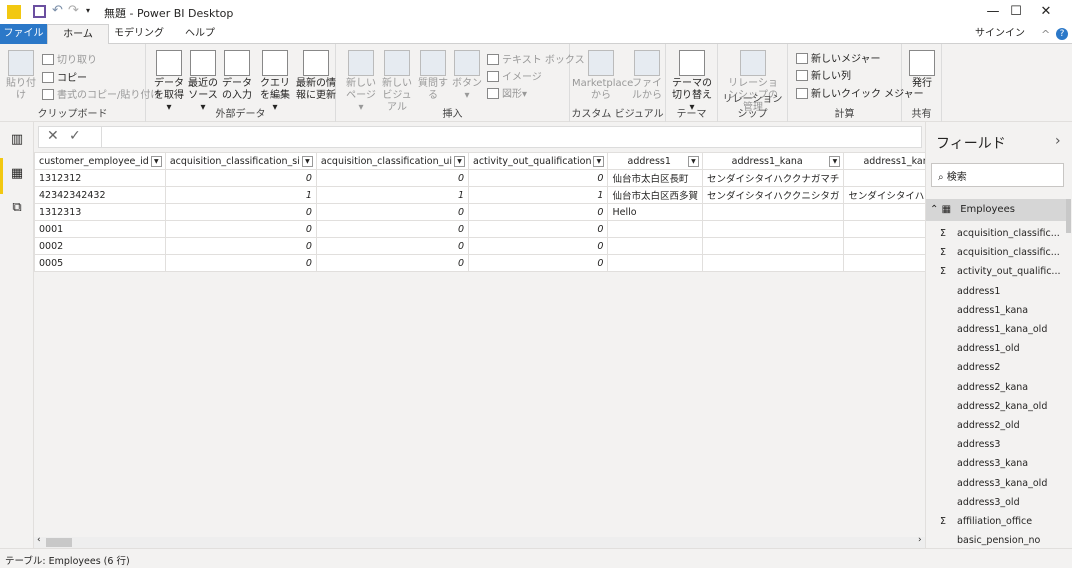 The width and height of the screenshot is (1072, 568). Describe the element at coordinates (101, 93) in the screenshot. I see `format-painter-button: 書式のコピー/貼り付け` at that location.